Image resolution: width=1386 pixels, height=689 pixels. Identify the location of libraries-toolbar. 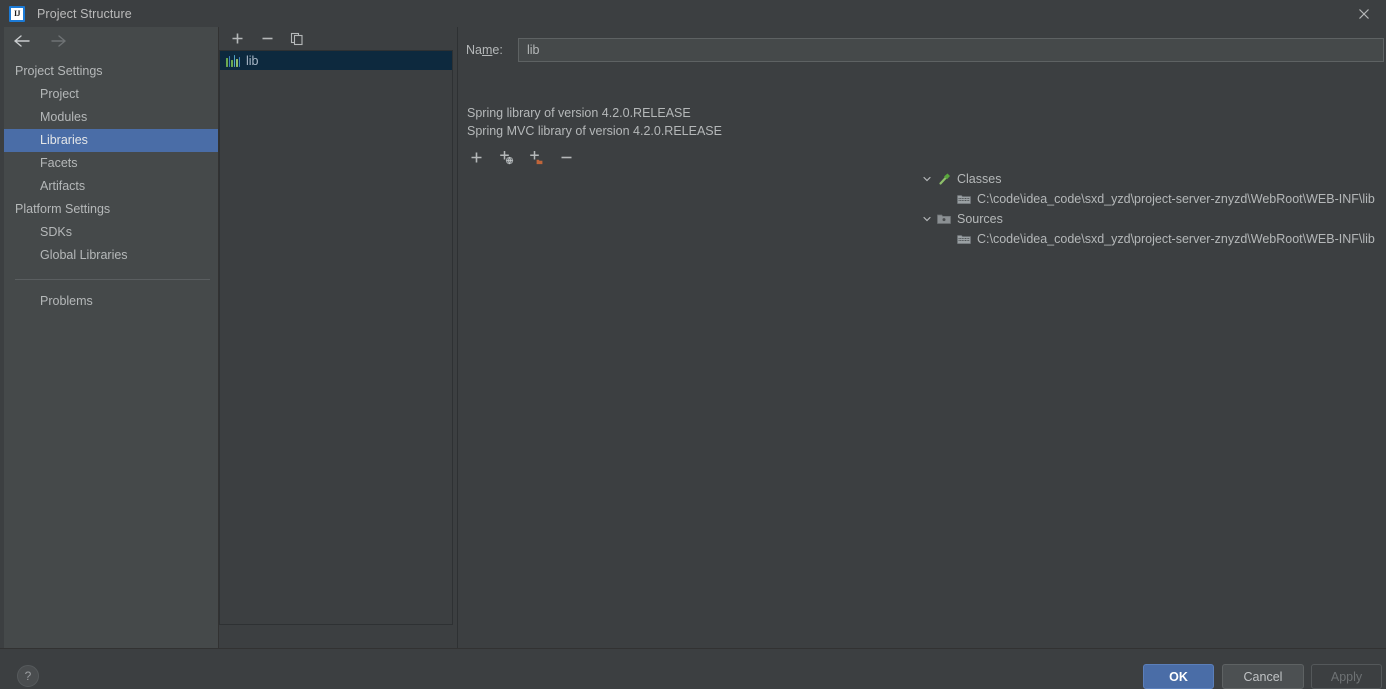
(337, 38).